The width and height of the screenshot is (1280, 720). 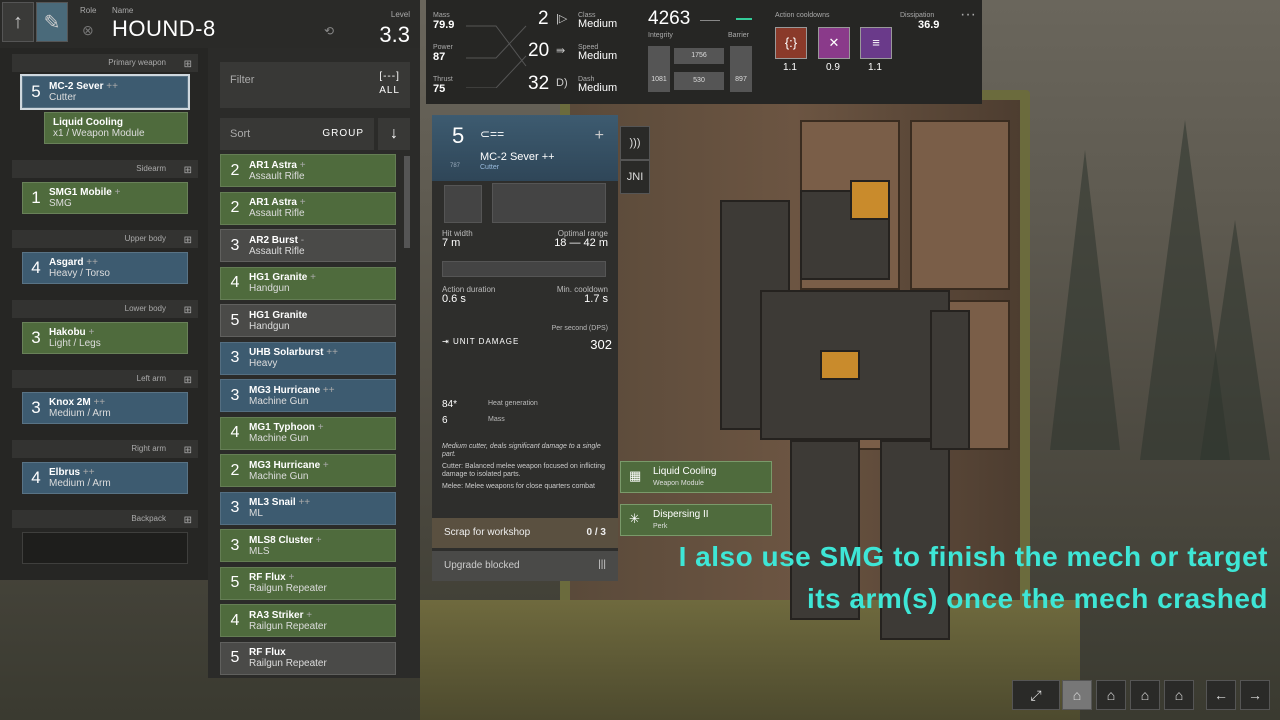 What do you see at coordinates (308, 283) in the screenshot?
I see `weapon-list-item: 4 HG1 Granite + Handgun` at bounding box center [308, 283].